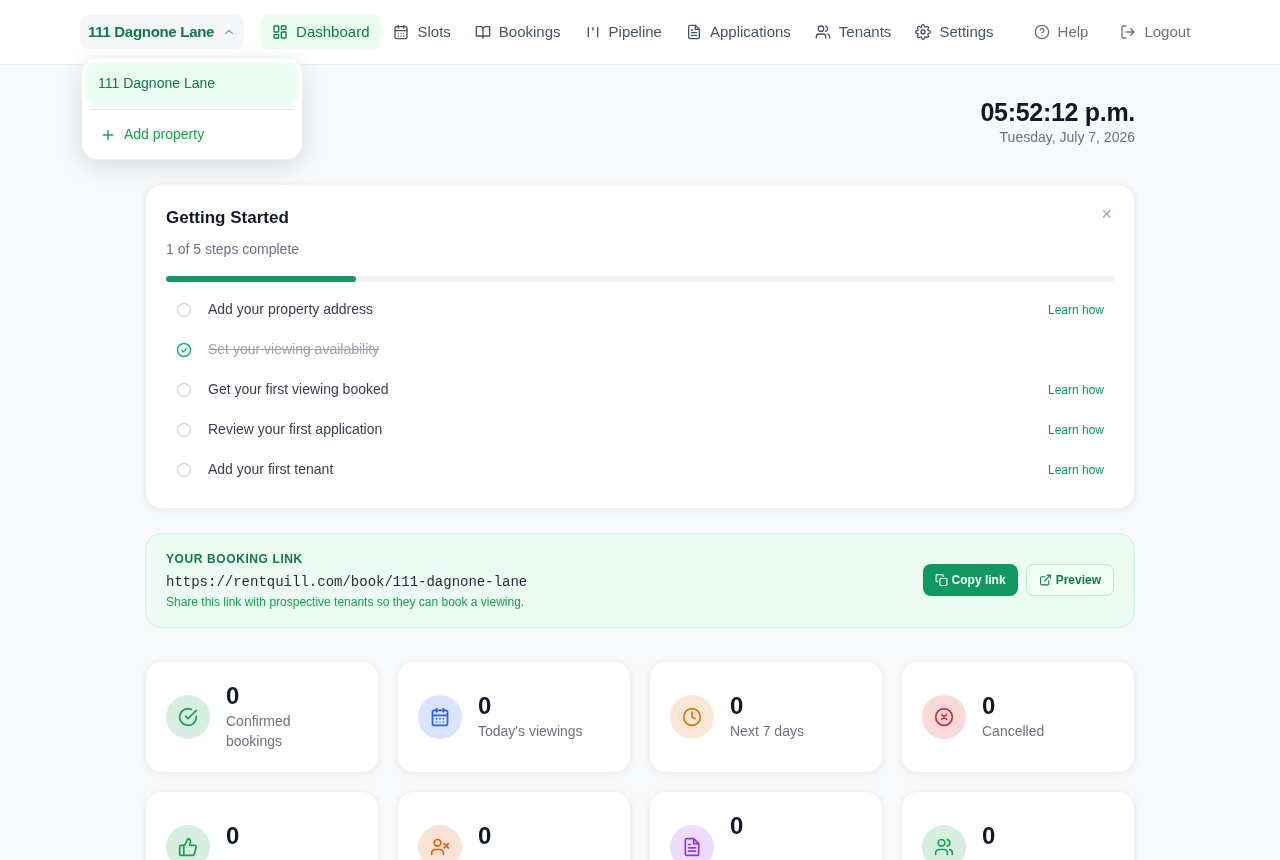 Image resolution: width=1280 pixels, height=860 pixels. What do you see at coordinates (1045, 580) in the screenshot?
I see `external-link-icon` at bounding box center [1045, 580].